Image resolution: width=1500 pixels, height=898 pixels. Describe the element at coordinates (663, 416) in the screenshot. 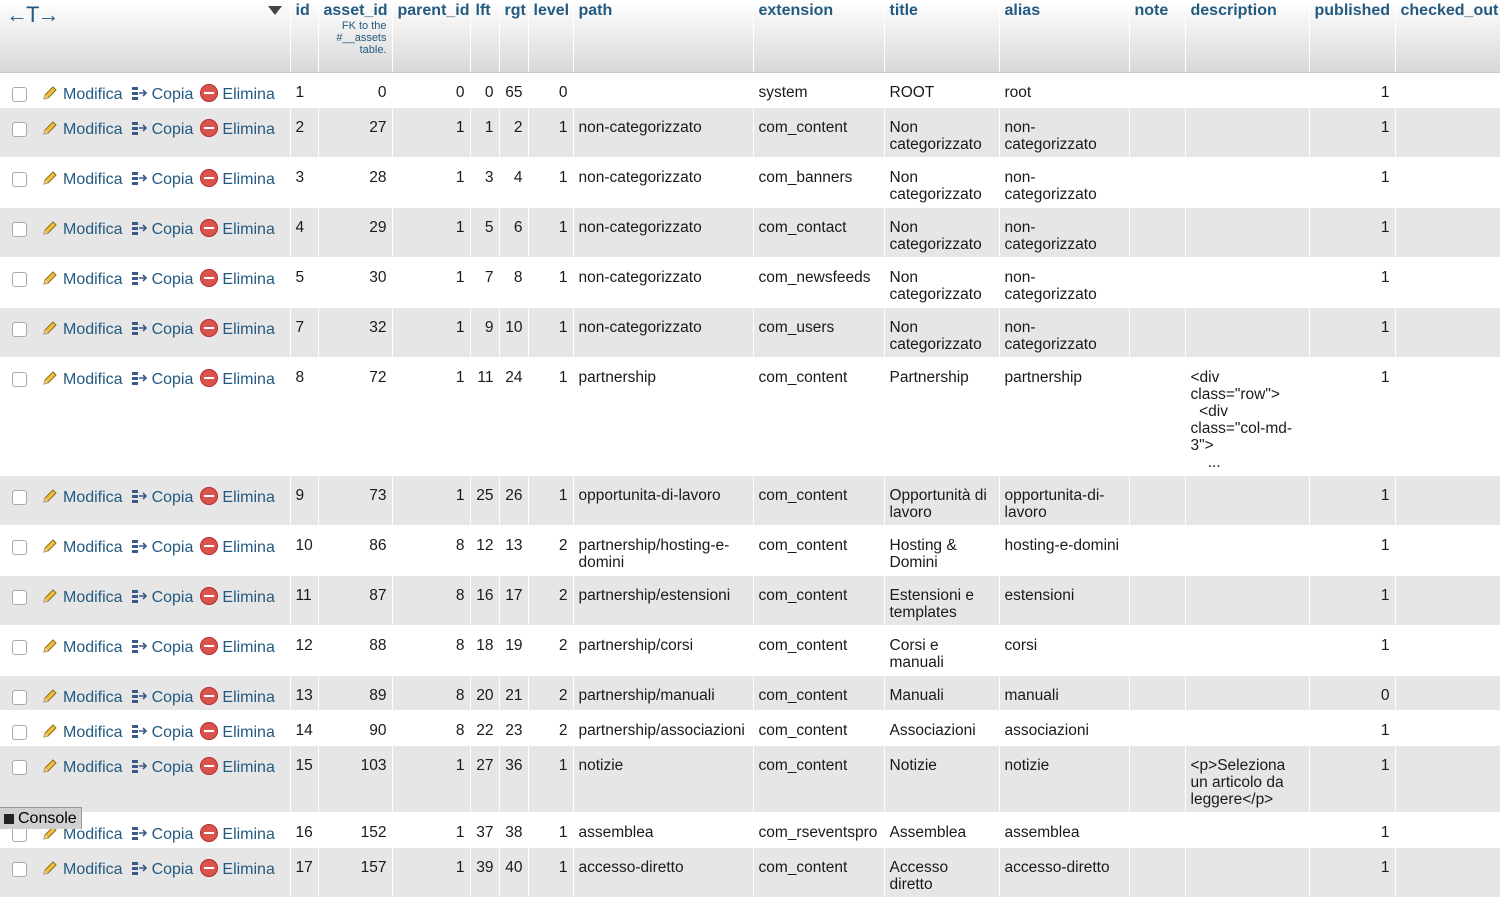

I see `cell-path: partnership` at that location.